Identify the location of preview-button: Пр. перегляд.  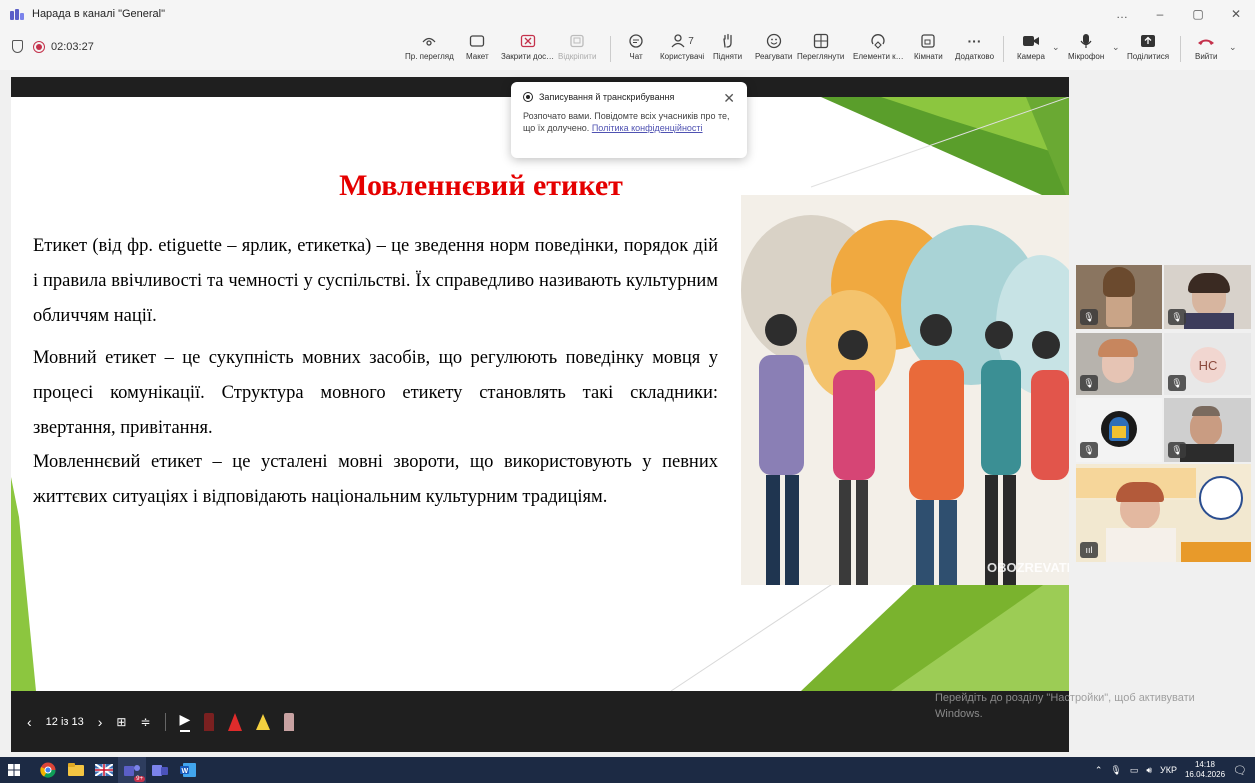
(429, 45).